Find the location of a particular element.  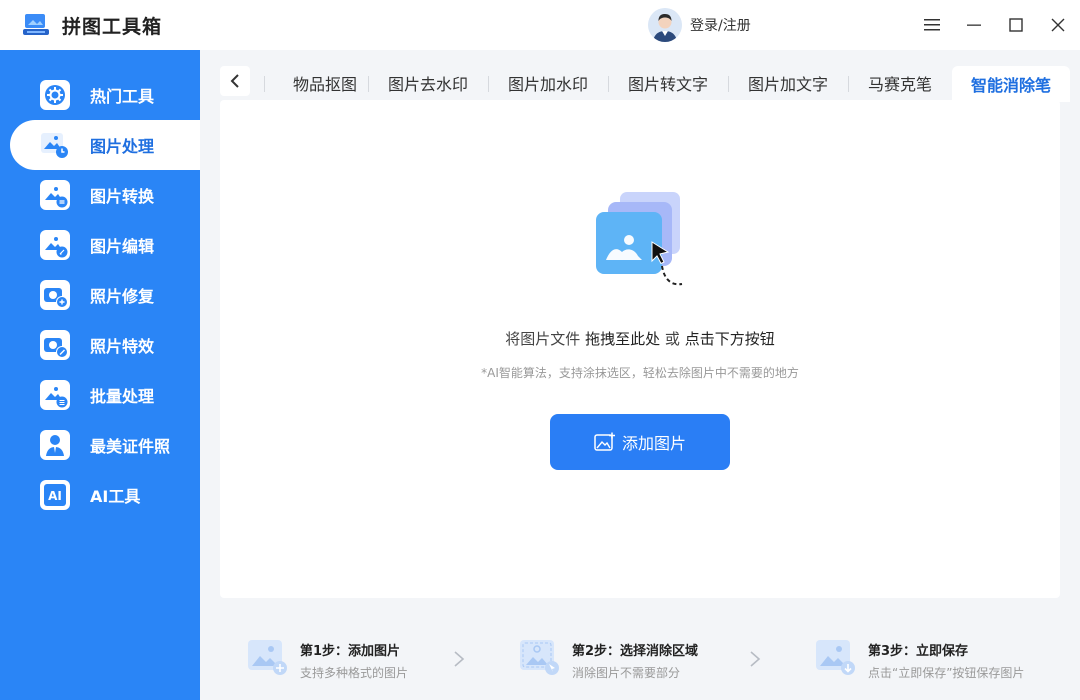

step-title: 第2步：选择消除区域 is located at coordinates (635, 651).